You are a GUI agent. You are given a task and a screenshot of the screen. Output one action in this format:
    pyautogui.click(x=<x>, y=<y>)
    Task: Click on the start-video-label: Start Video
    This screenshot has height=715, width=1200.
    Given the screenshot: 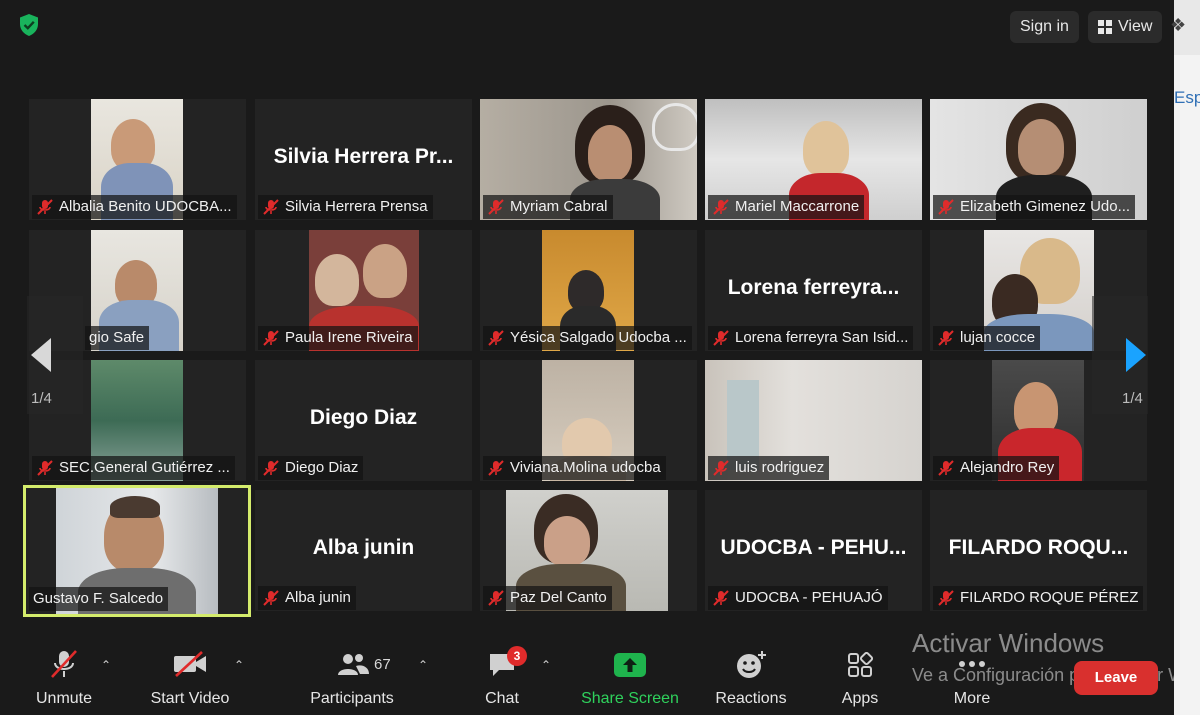 What is the action you would take?
    pyautogui.click(x=190, y=698)
    